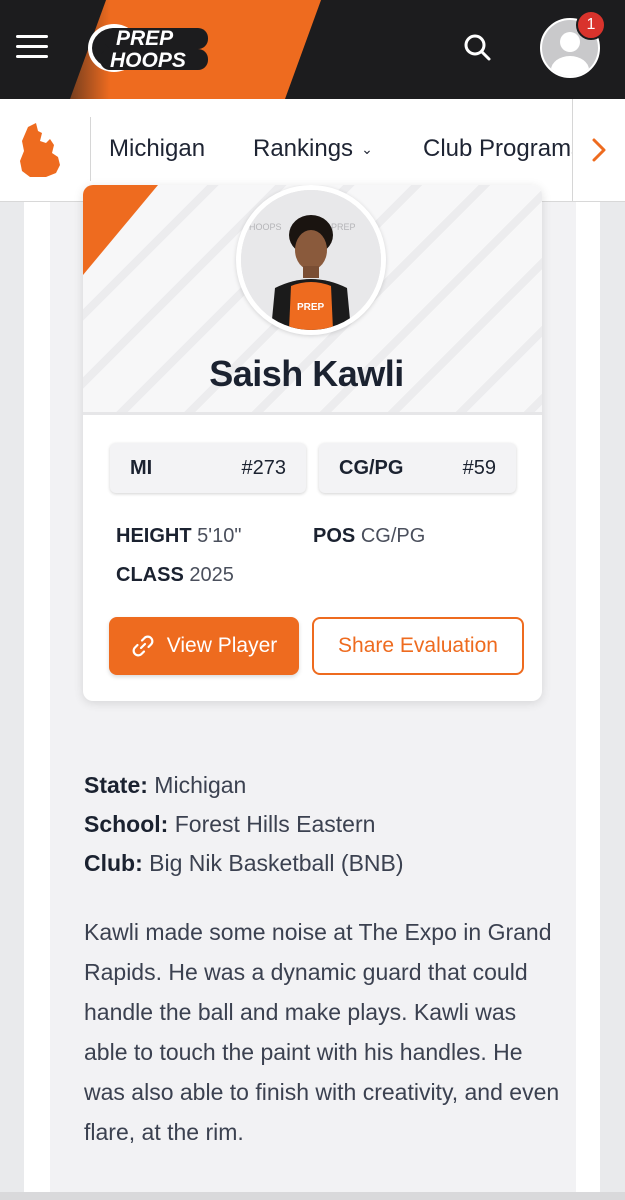 Image resolution: width=625 pixels, height=1200 pixels. What do you see at coordinates (175, 575) in the screenshot?
I see `class-attribute: CLASS 2025` at bounding box center [175, 575].